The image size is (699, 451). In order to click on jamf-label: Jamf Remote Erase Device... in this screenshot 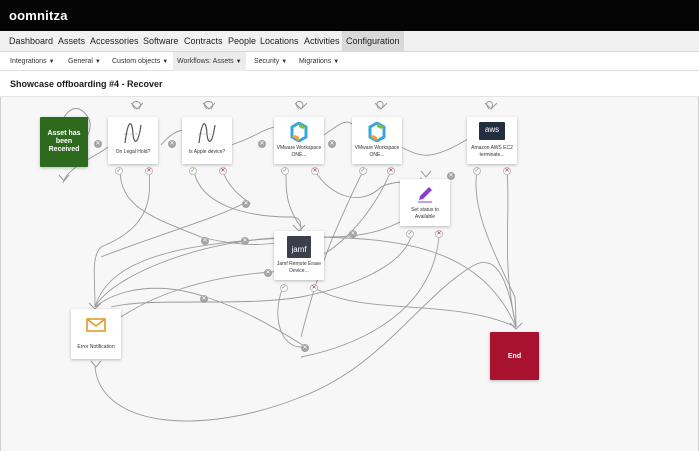, I will do `click(299, 267)`.